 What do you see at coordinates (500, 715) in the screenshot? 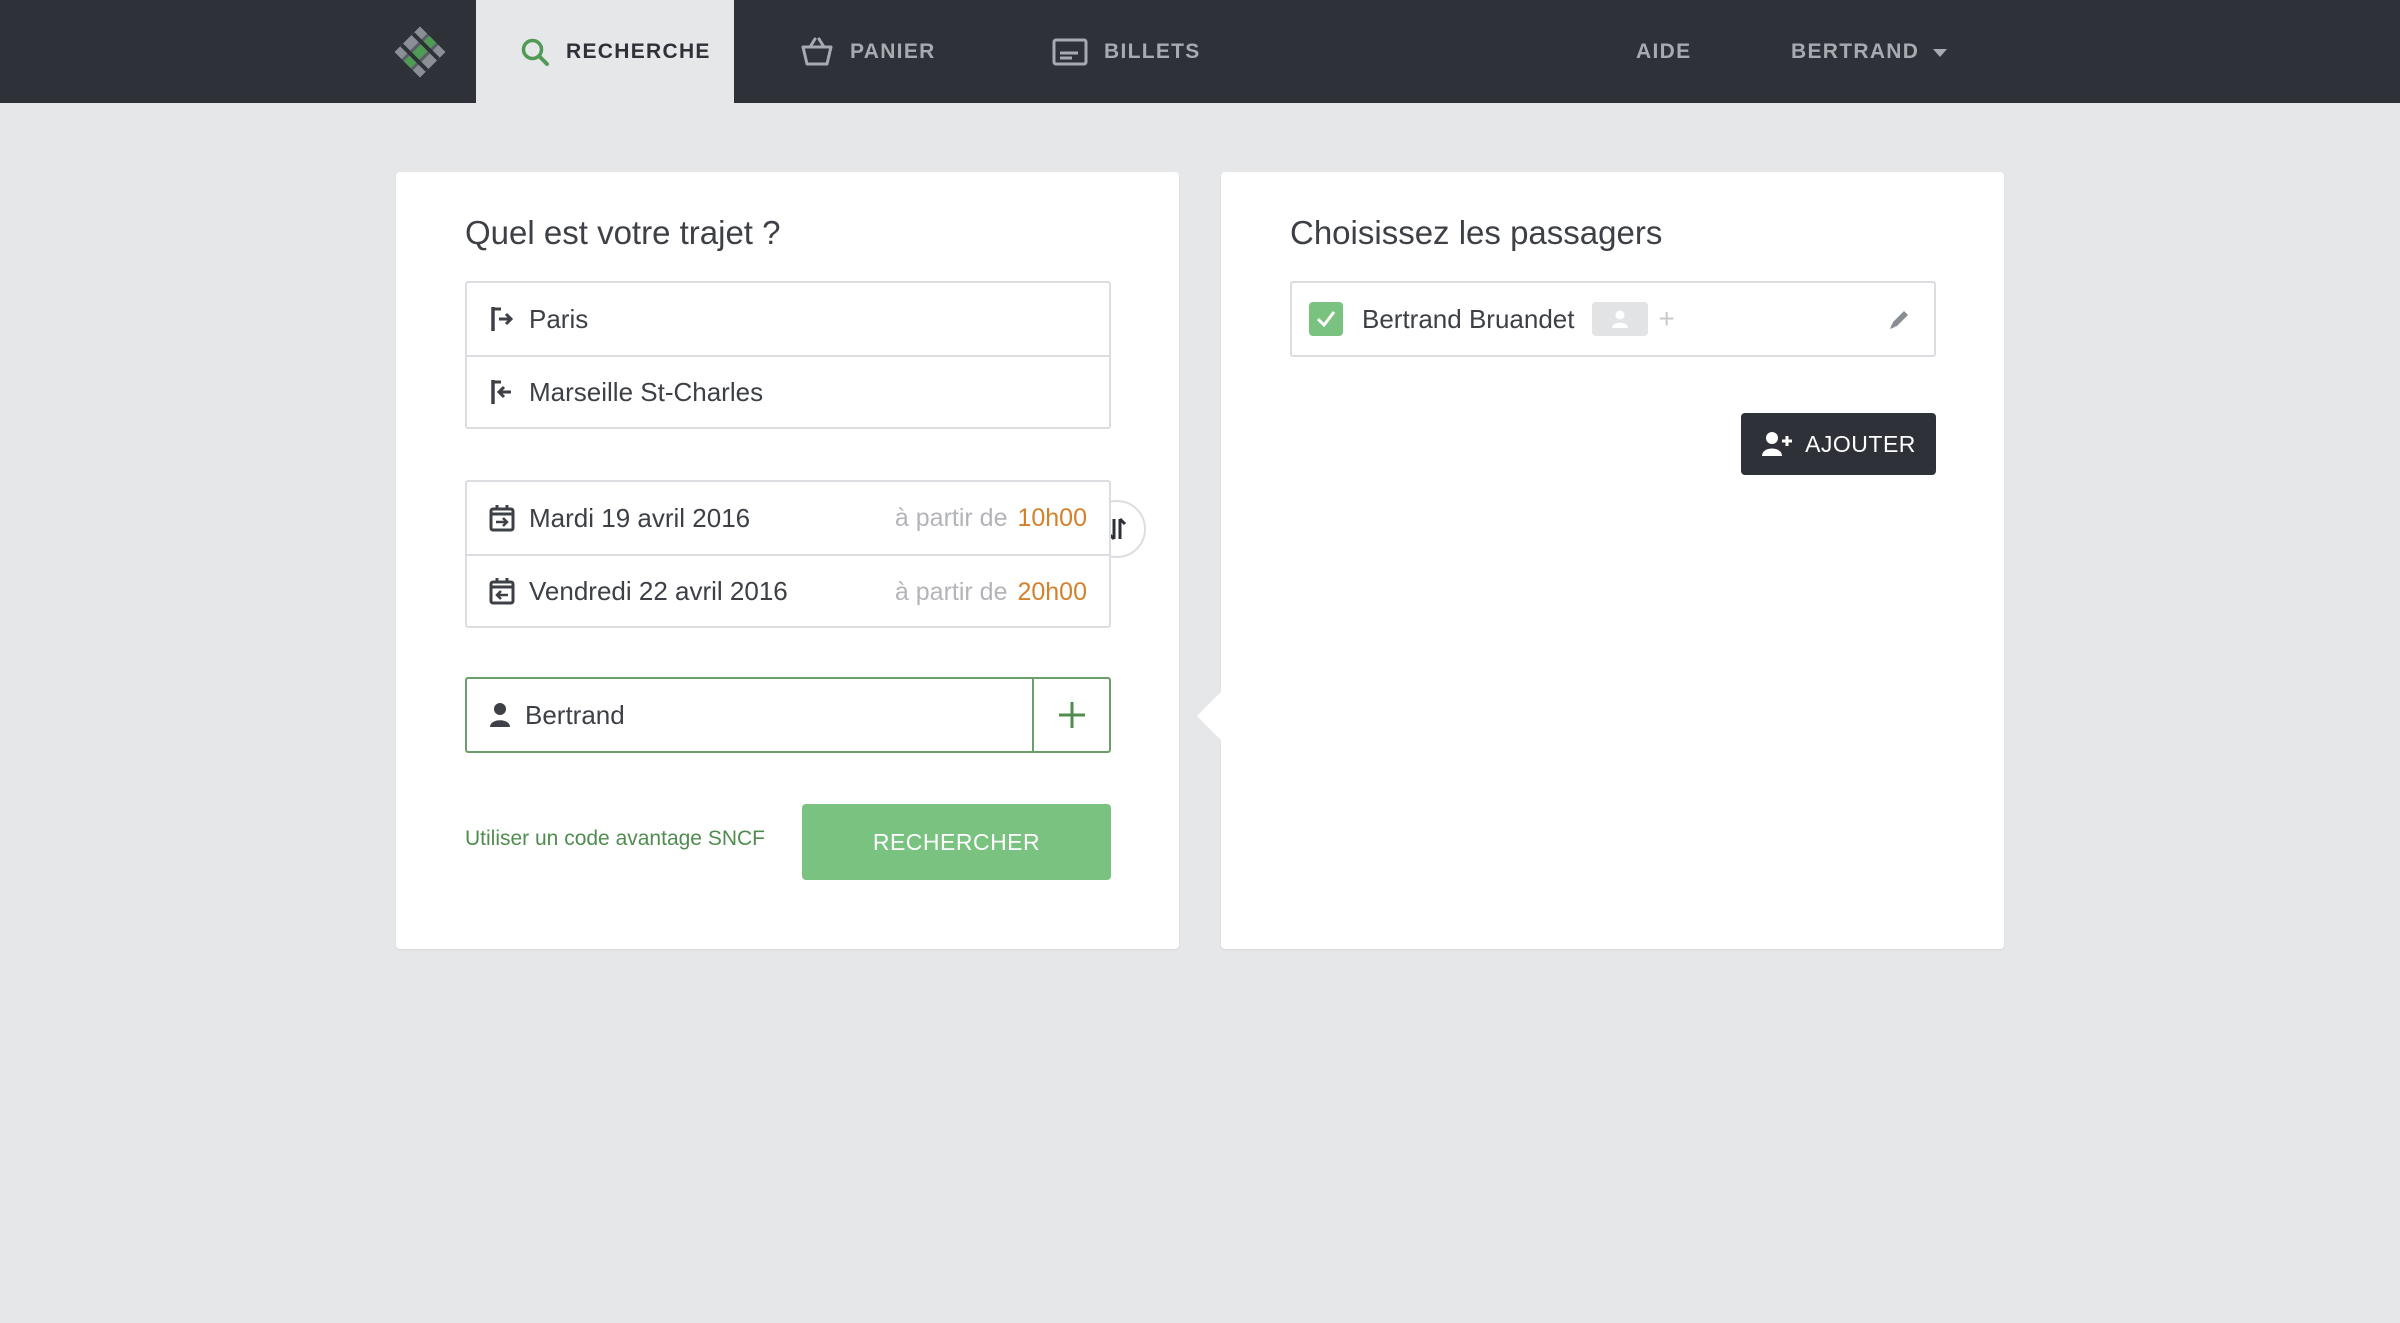
I see `user-icon` at bounding box center [500, 715].